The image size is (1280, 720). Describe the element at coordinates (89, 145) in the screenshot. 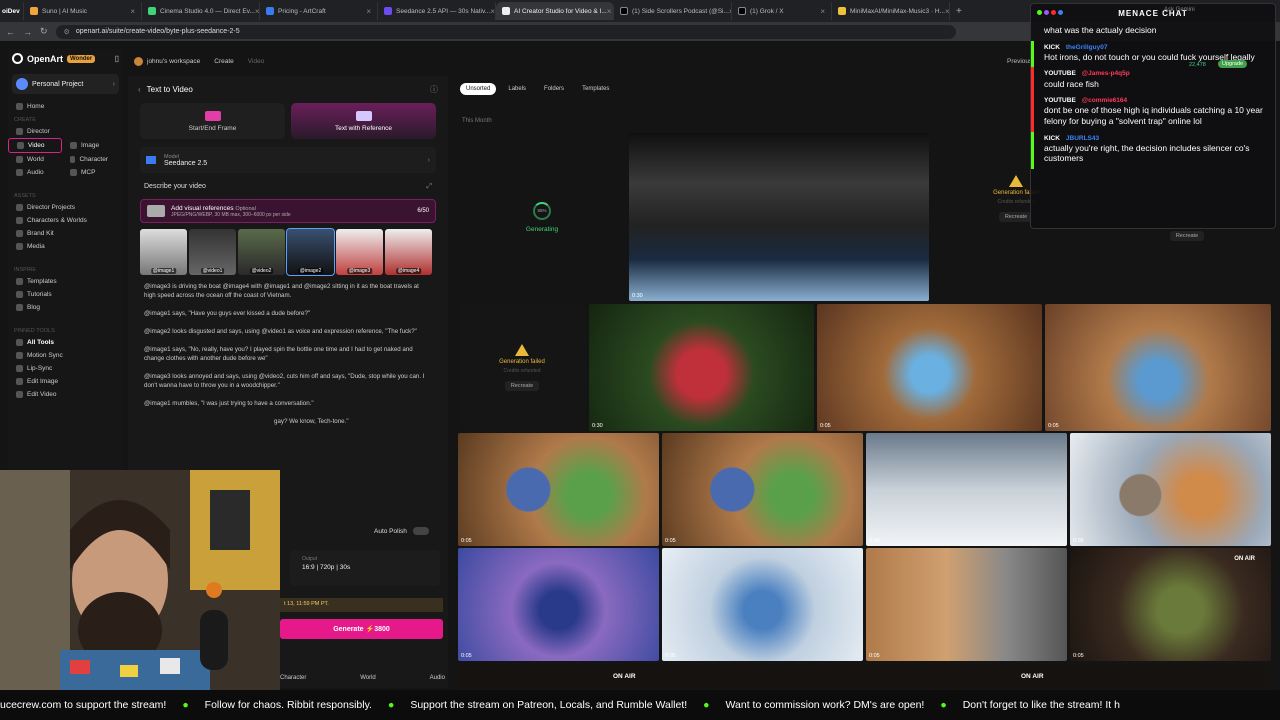

I see `sidebar-item-image: Image` at that location.